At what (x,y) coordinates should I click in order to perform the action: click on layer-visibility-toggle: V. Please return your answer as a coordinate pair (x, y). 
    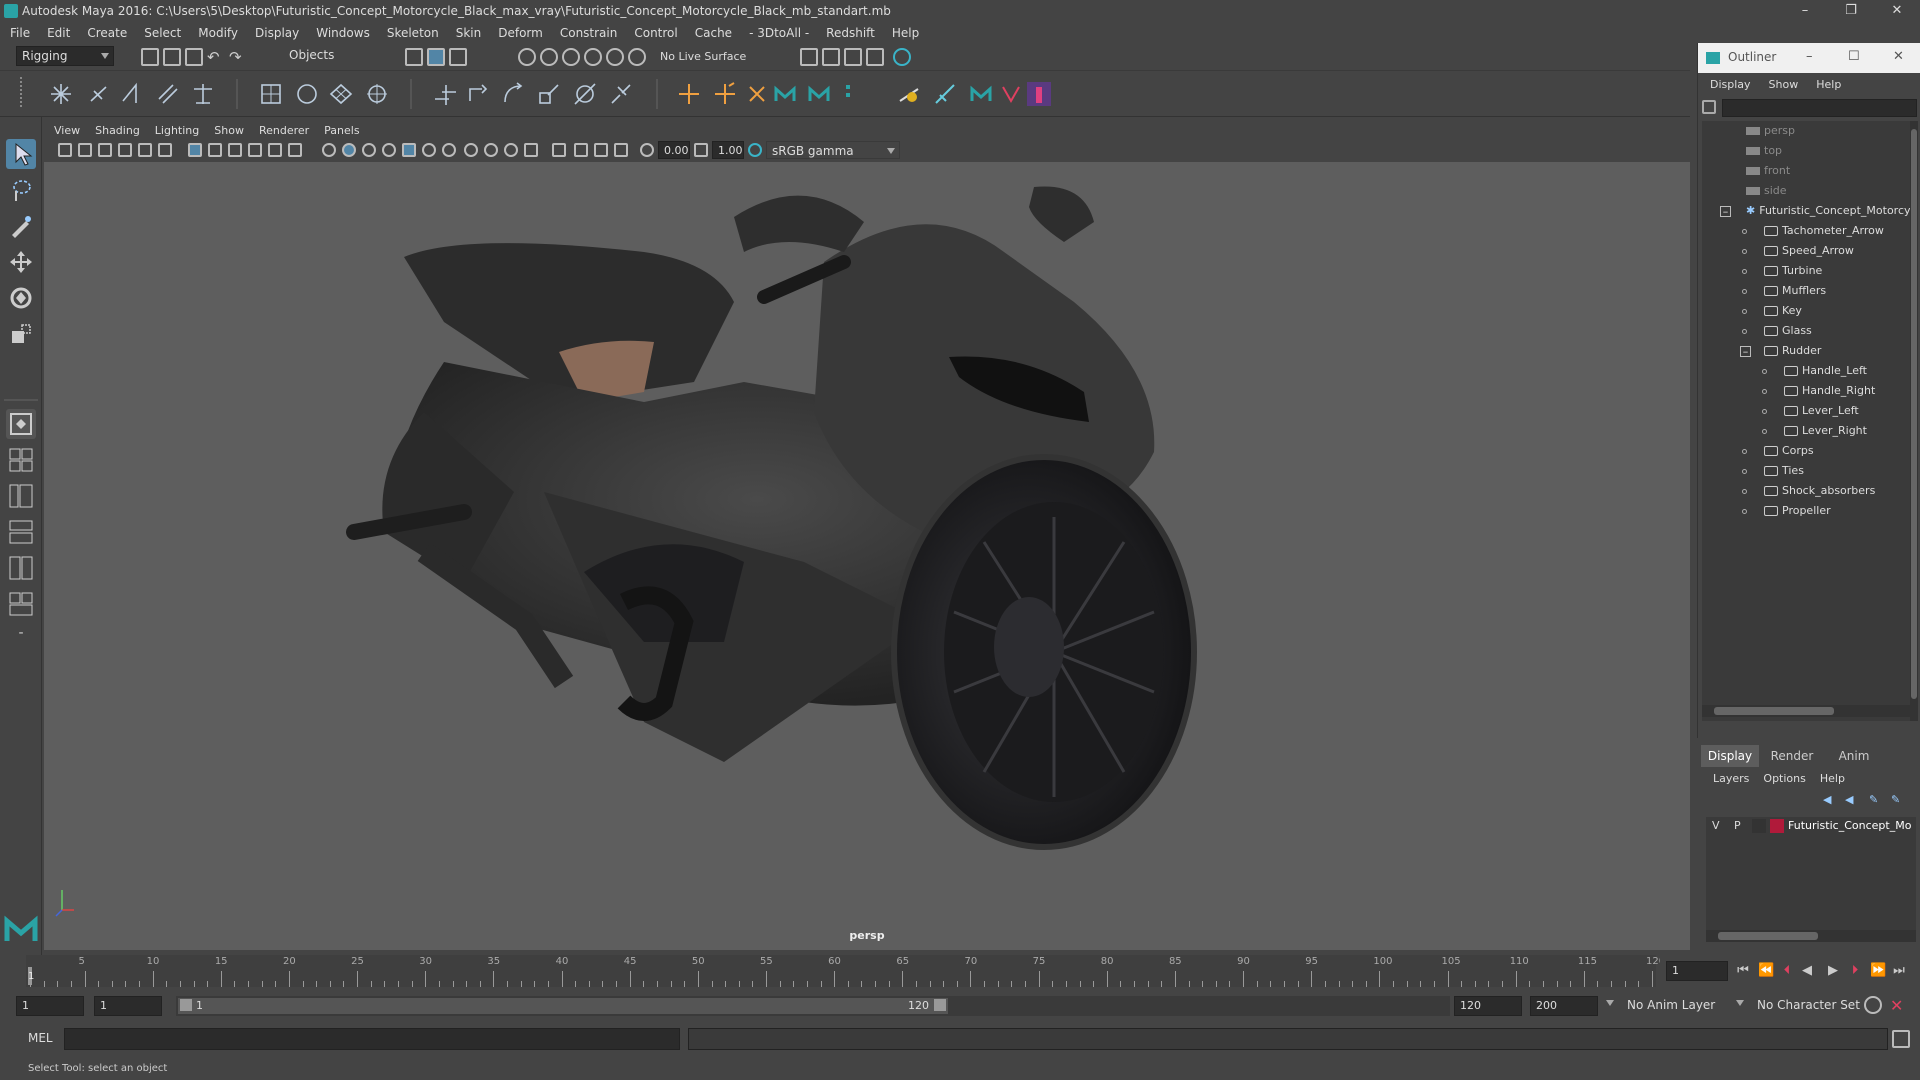
    Looking at the image, I should click on (1716, 825).